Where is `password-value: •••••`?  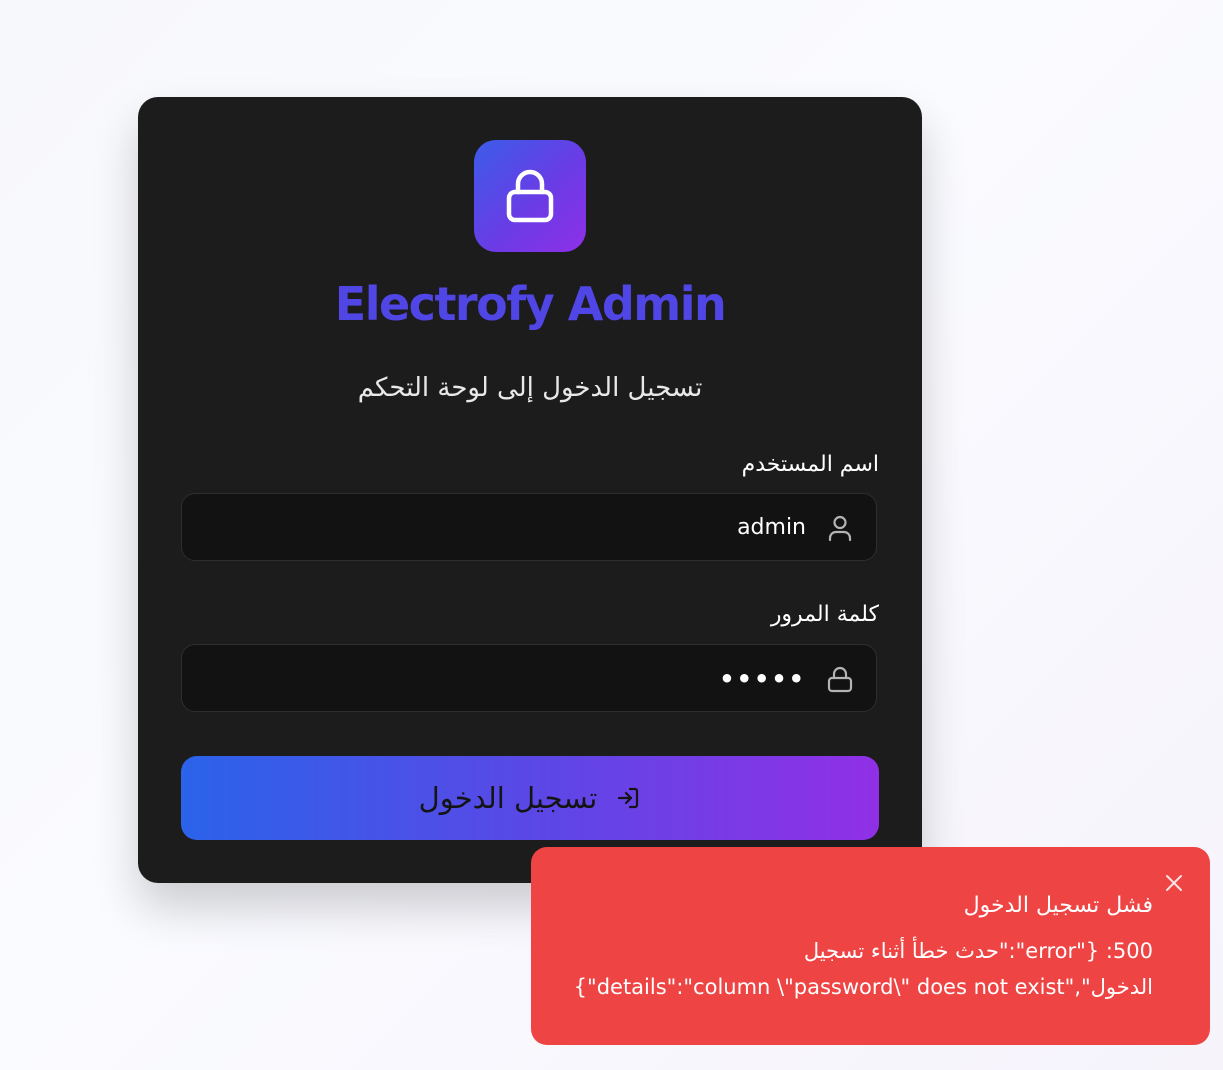
password-value: ••••• is located at coordinates (762, 679).